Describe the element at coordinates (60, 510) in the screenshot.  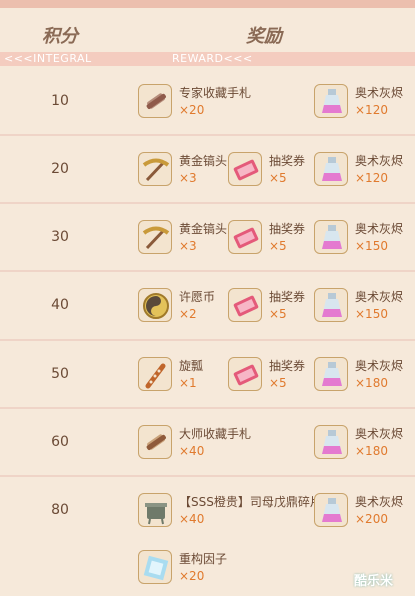
I see `score-value: 80` at that location.